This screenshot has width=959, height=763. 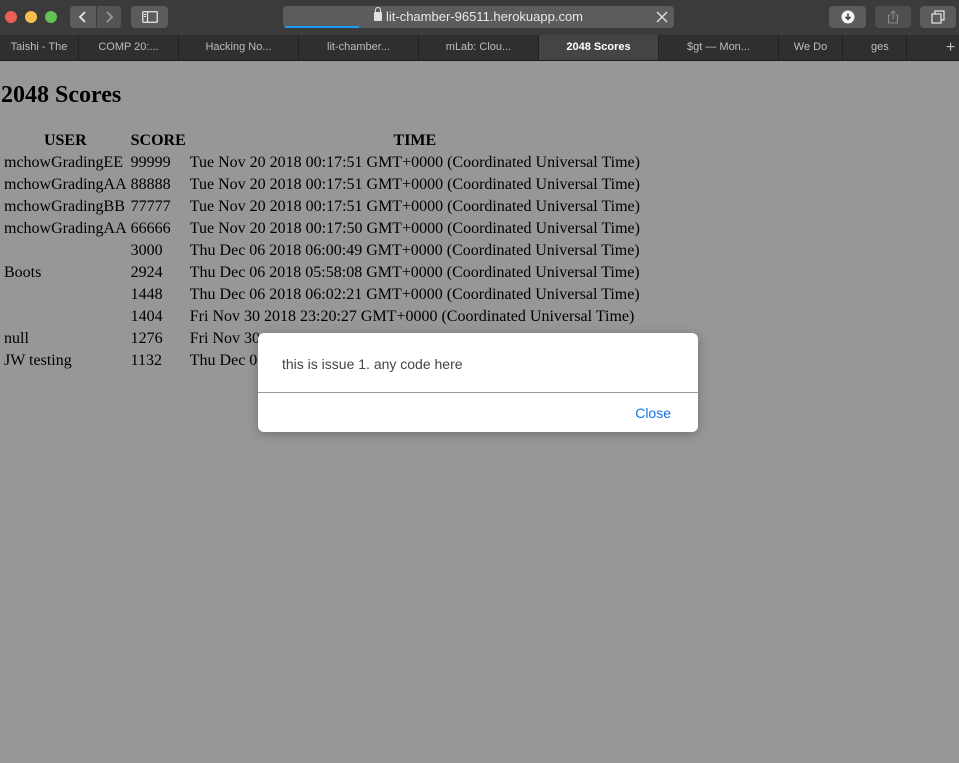 I want to click on tab-overview-icon, so click(x=938, y=17).